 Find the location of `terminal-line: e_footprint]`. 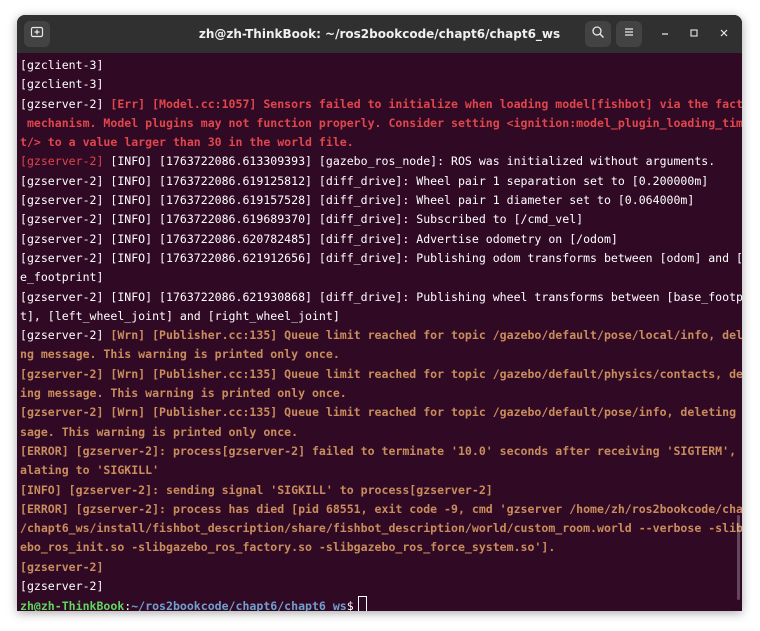

terminal-line: e_footprint] is located at coordinates (381, 277).